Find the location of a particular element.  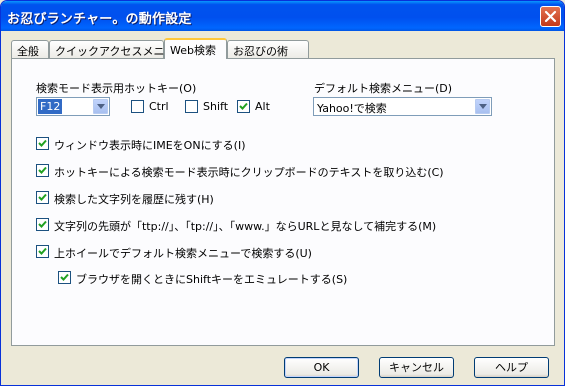

ctrl-checkbox is located at coordinates (137, 106).